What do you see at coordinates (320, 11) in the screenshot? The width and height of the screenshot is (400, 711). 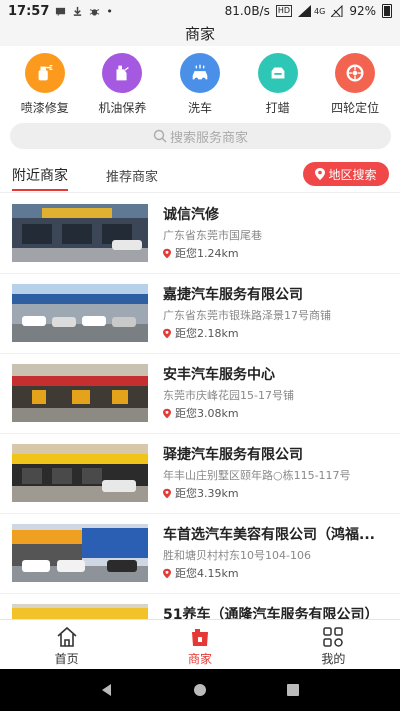 I see `signal-type: 4G` at bounding box center [320, 11].